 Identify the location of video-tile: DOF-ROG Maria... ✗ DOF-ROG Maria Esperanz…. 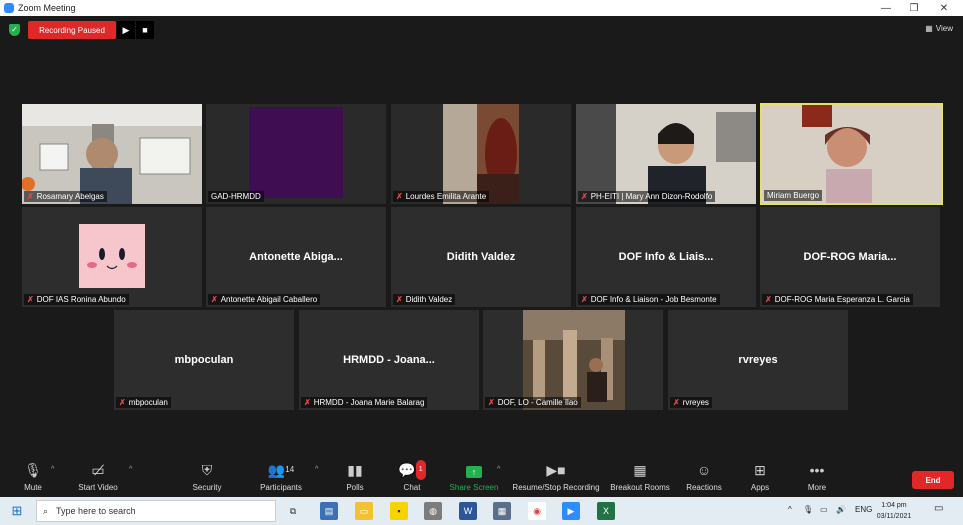
(850, 257).